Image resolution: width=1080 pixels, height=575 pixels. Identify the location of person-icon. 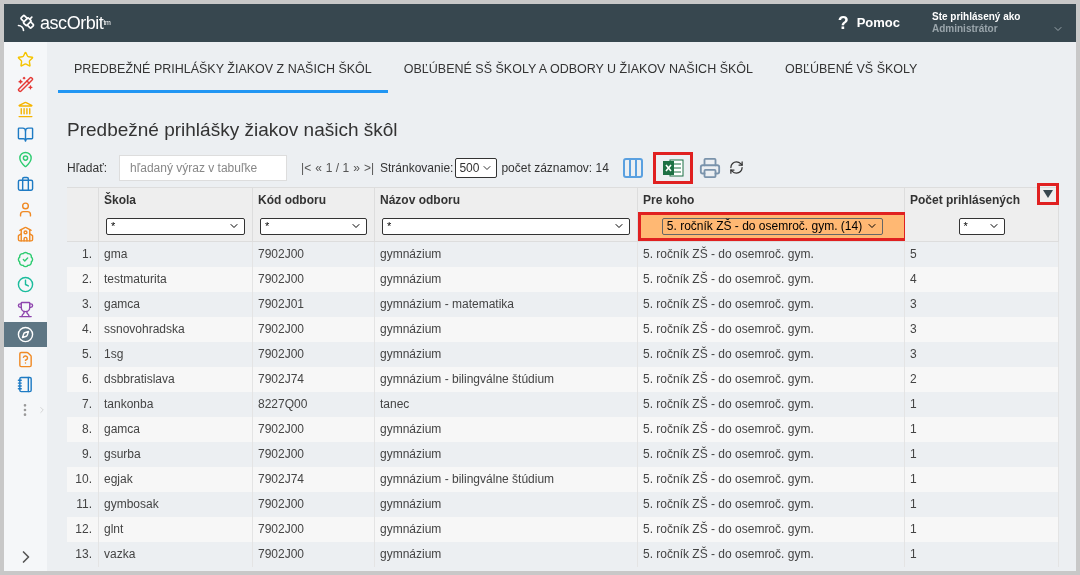
(25, 209).